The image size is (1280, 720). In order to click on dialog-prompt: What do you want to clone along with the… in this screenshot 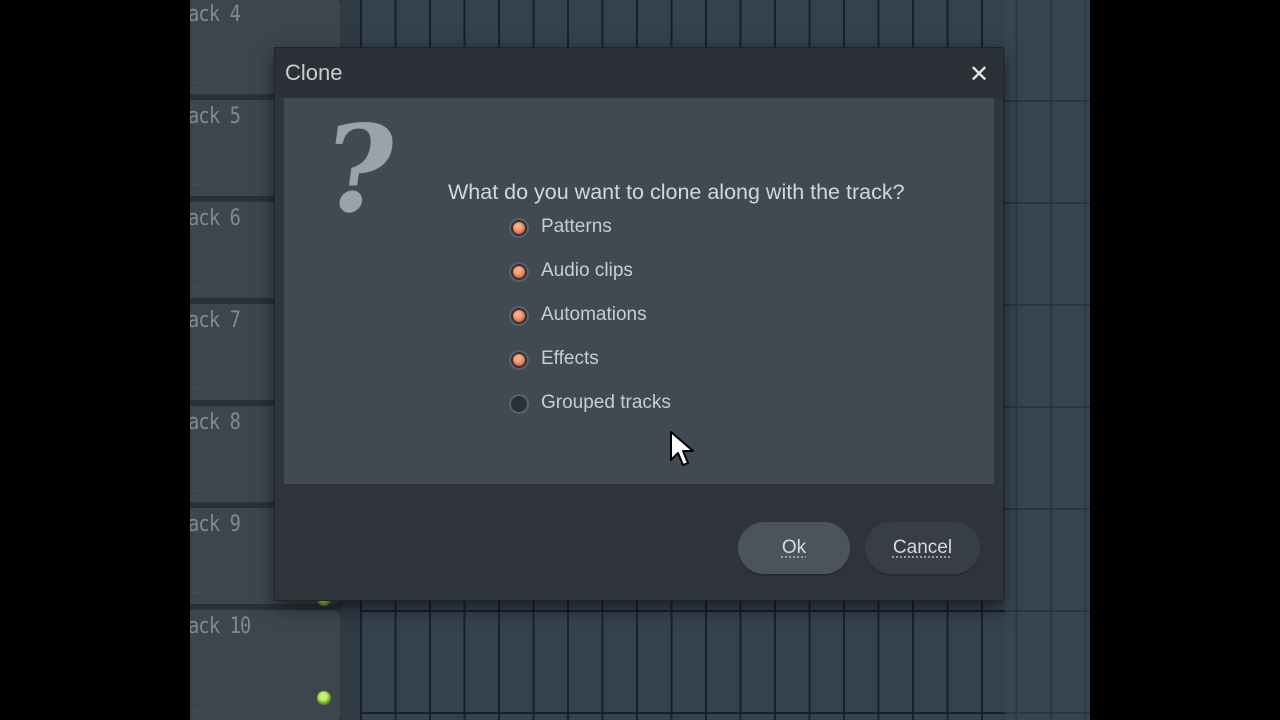, I will do `click(676, 192)`.